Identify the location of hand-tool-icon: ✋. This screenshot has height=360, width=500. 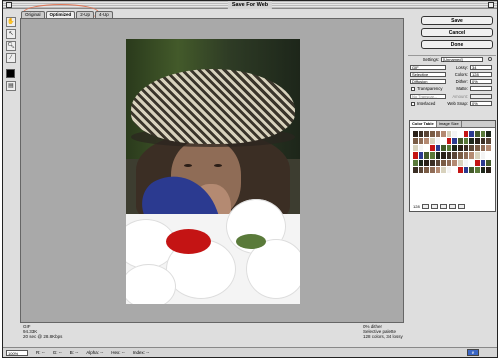
(11, 22).